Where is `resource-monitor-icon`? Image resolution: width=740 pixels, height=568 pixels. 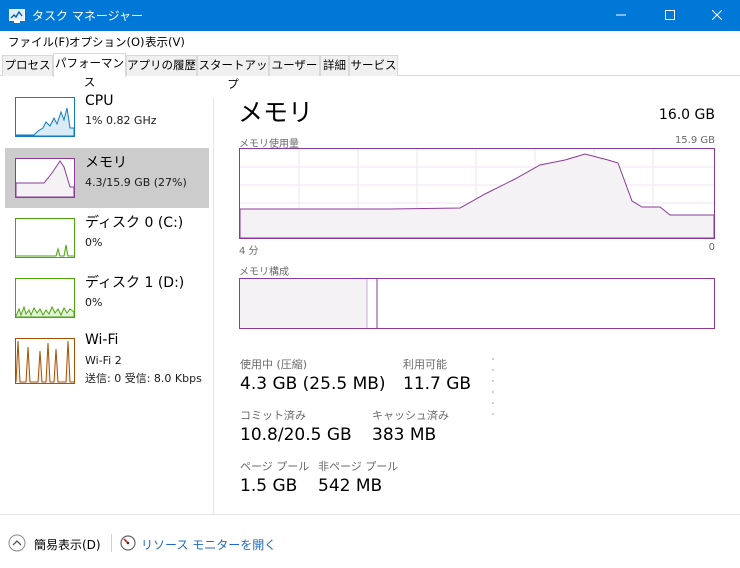
resource-monitor-icon is located at coordinates (128, 545).